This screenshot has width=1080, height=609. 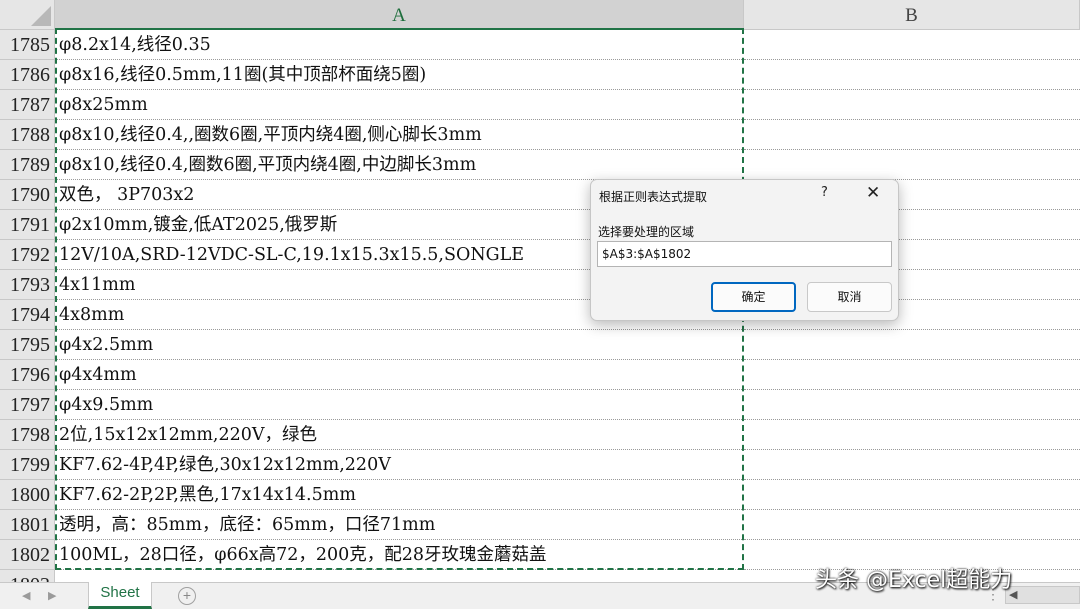 What do you see at coordinates (27, 225) in the screenshot?
I see `row-header: 1791` at bounding box center [27, 225].